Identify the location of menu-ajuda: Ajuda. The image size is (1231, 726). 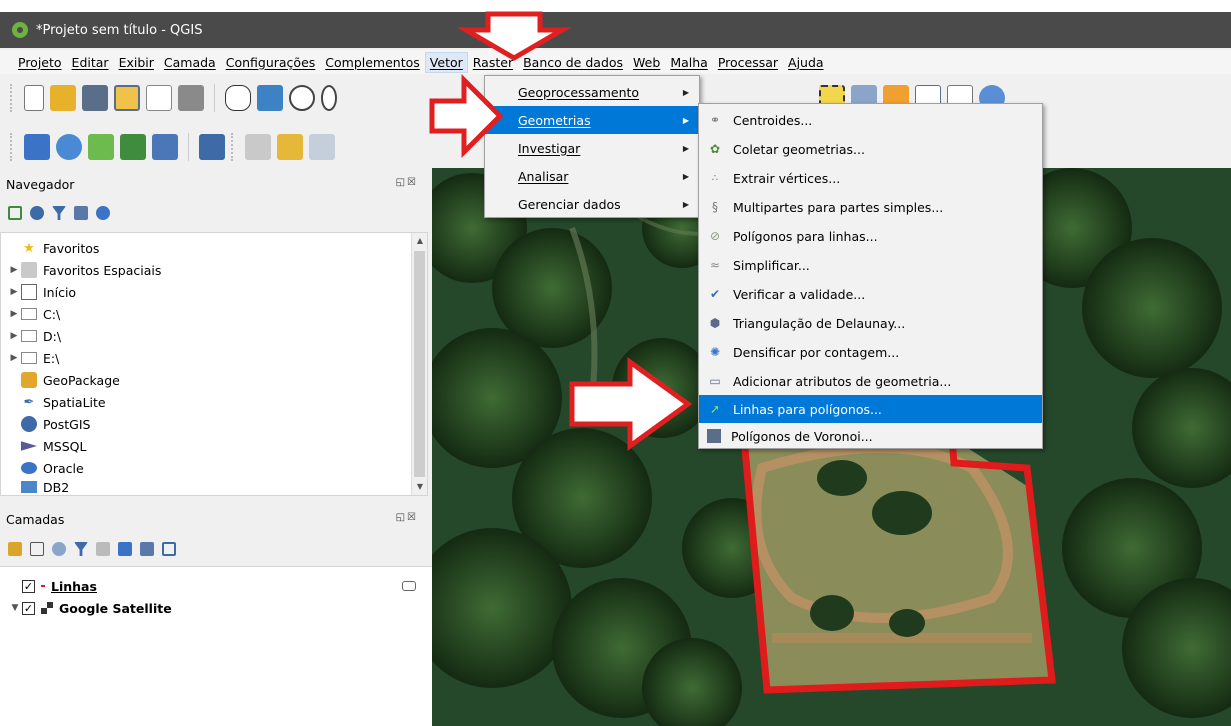
(806, 62).